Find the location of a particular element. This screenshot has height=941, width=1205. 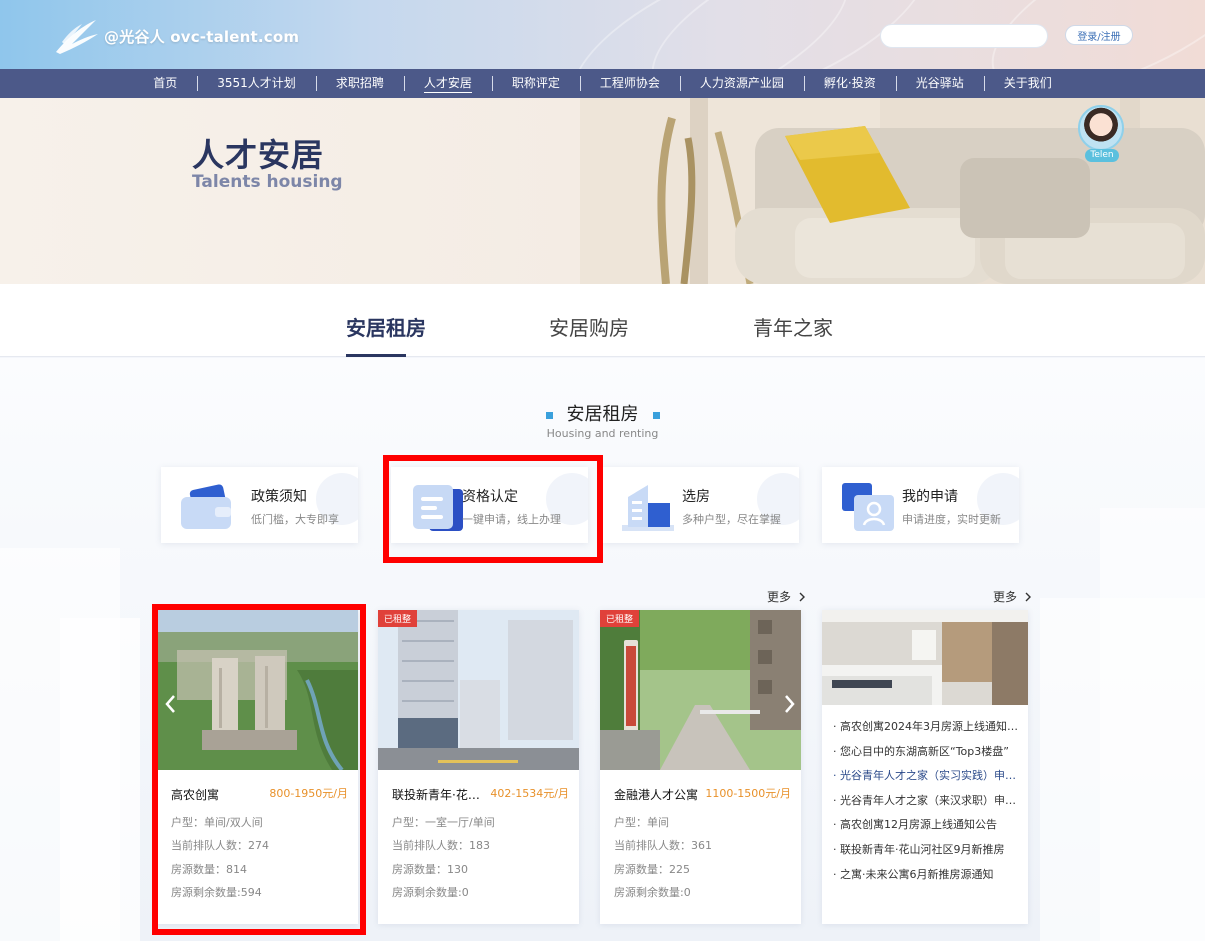

news-item: · 联投新青年·花山河社区9月新推房 is located at coordinates (928, 854).